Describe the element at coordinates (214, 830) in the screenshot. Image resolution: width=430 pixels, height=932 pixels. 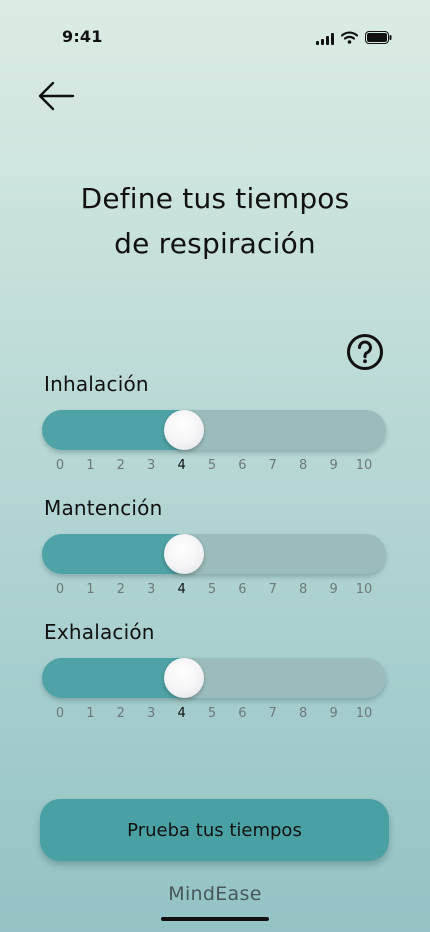
I see `try-timings-button: Prueba tus tiempos` at that location.